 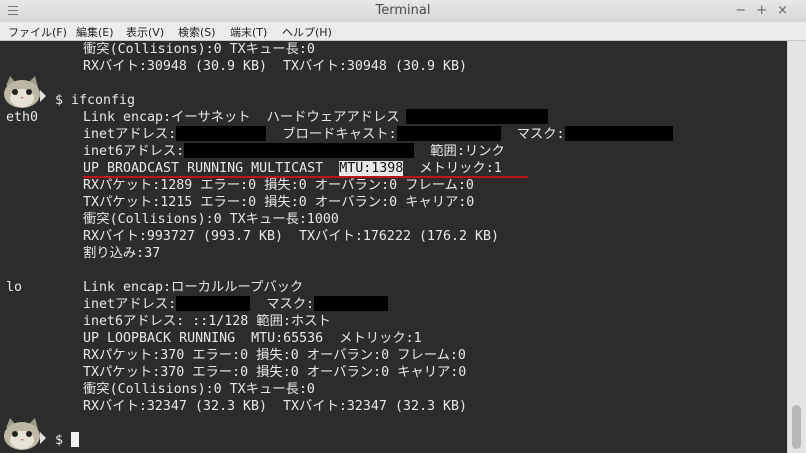 I want to click on title-bar: Terminal −+×, so click(x=403, y=11).